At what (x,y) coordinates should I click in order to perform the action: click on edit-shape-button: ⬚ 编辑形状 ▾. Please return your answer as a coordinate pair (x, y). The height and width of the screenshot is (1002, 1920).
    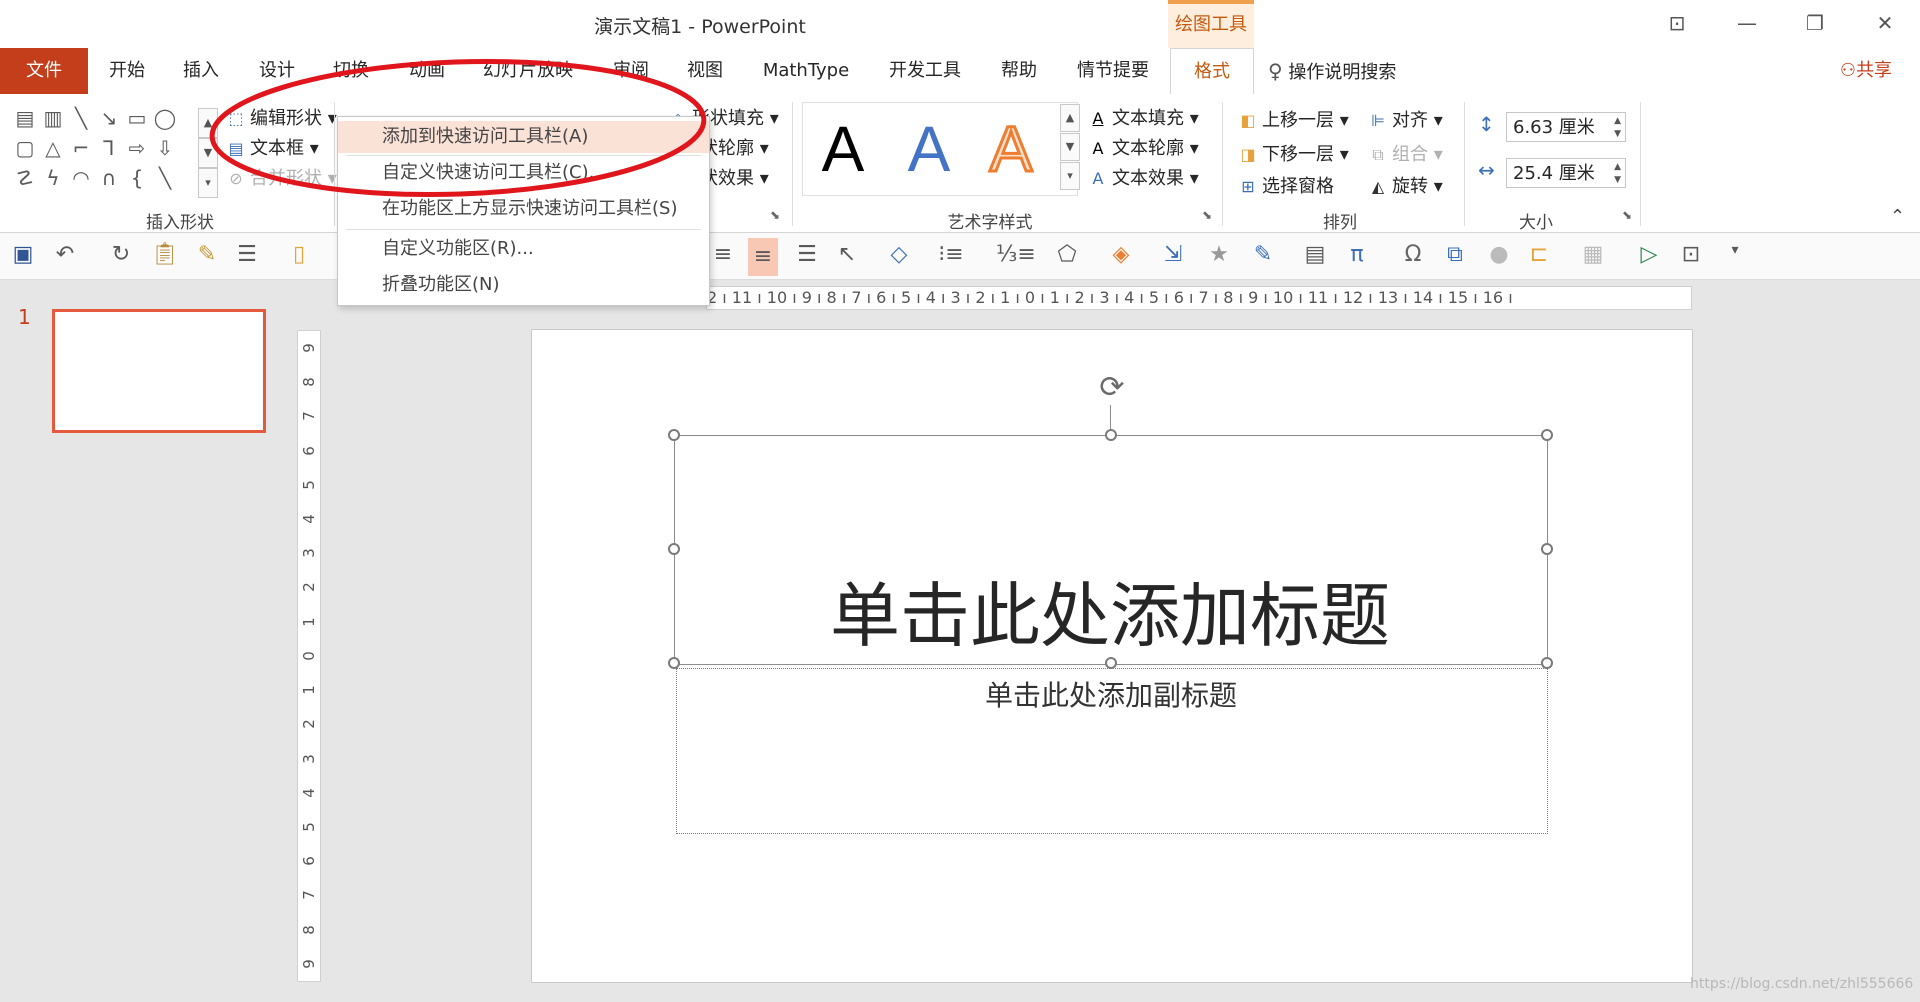
    Looking at the image, I should click on (281, 117).